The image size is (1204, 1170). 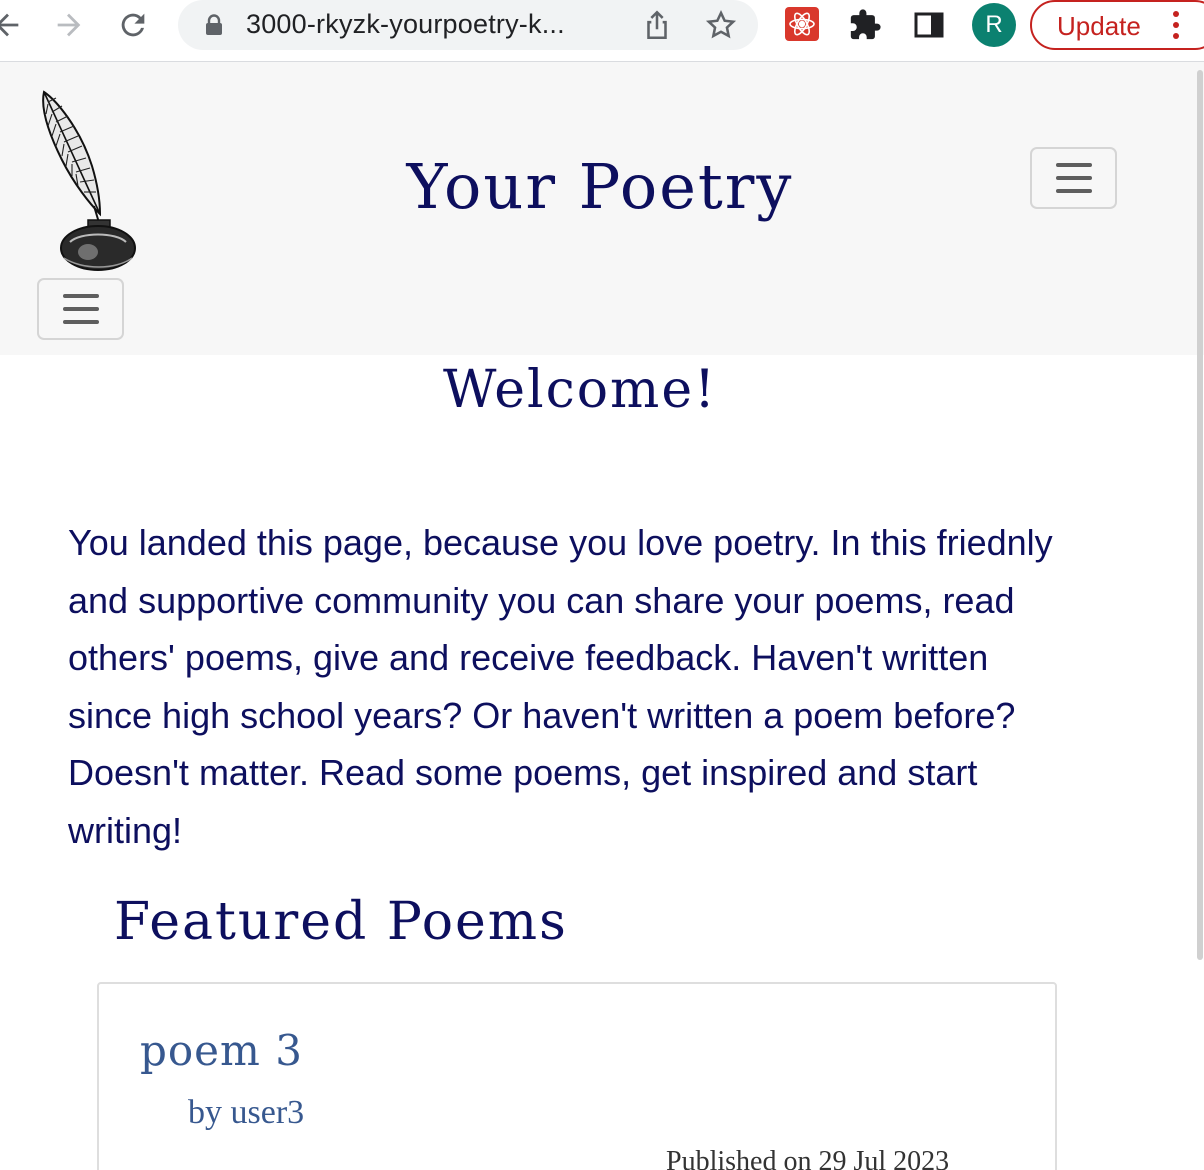 I want to click on share-icon, so click(x=657, y=25).